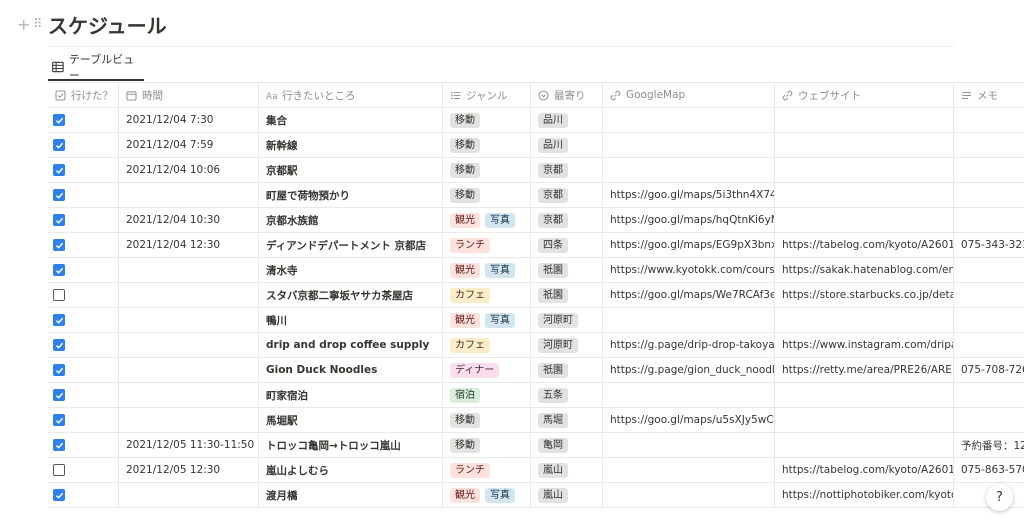 This screenshot has height=521, width=1024. I want to click on time-cell: 2021/12/05 11:30-11:50, so click(188, 445).